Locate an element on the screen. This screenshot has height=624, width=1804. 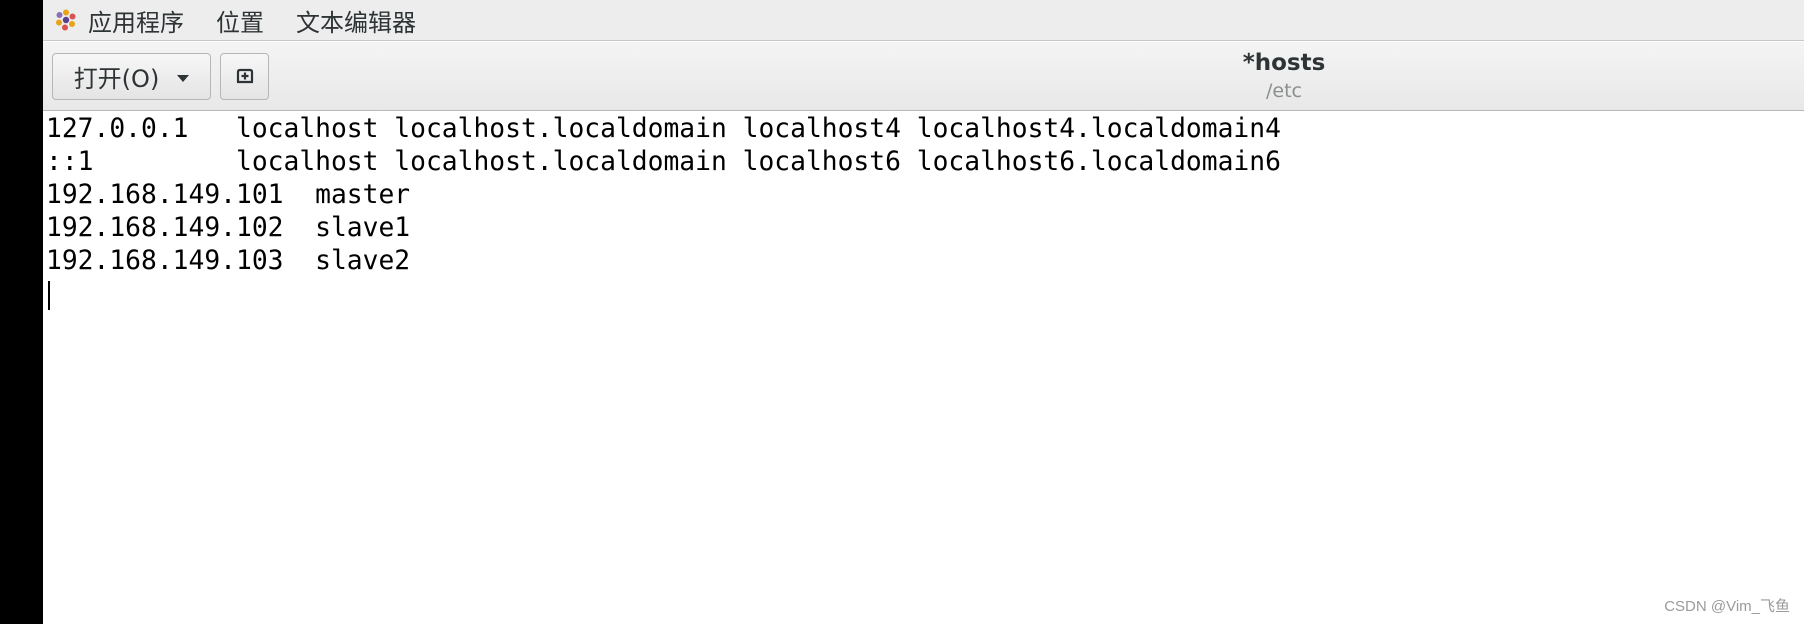
new-tab-button is located at coordinates (244, 76).